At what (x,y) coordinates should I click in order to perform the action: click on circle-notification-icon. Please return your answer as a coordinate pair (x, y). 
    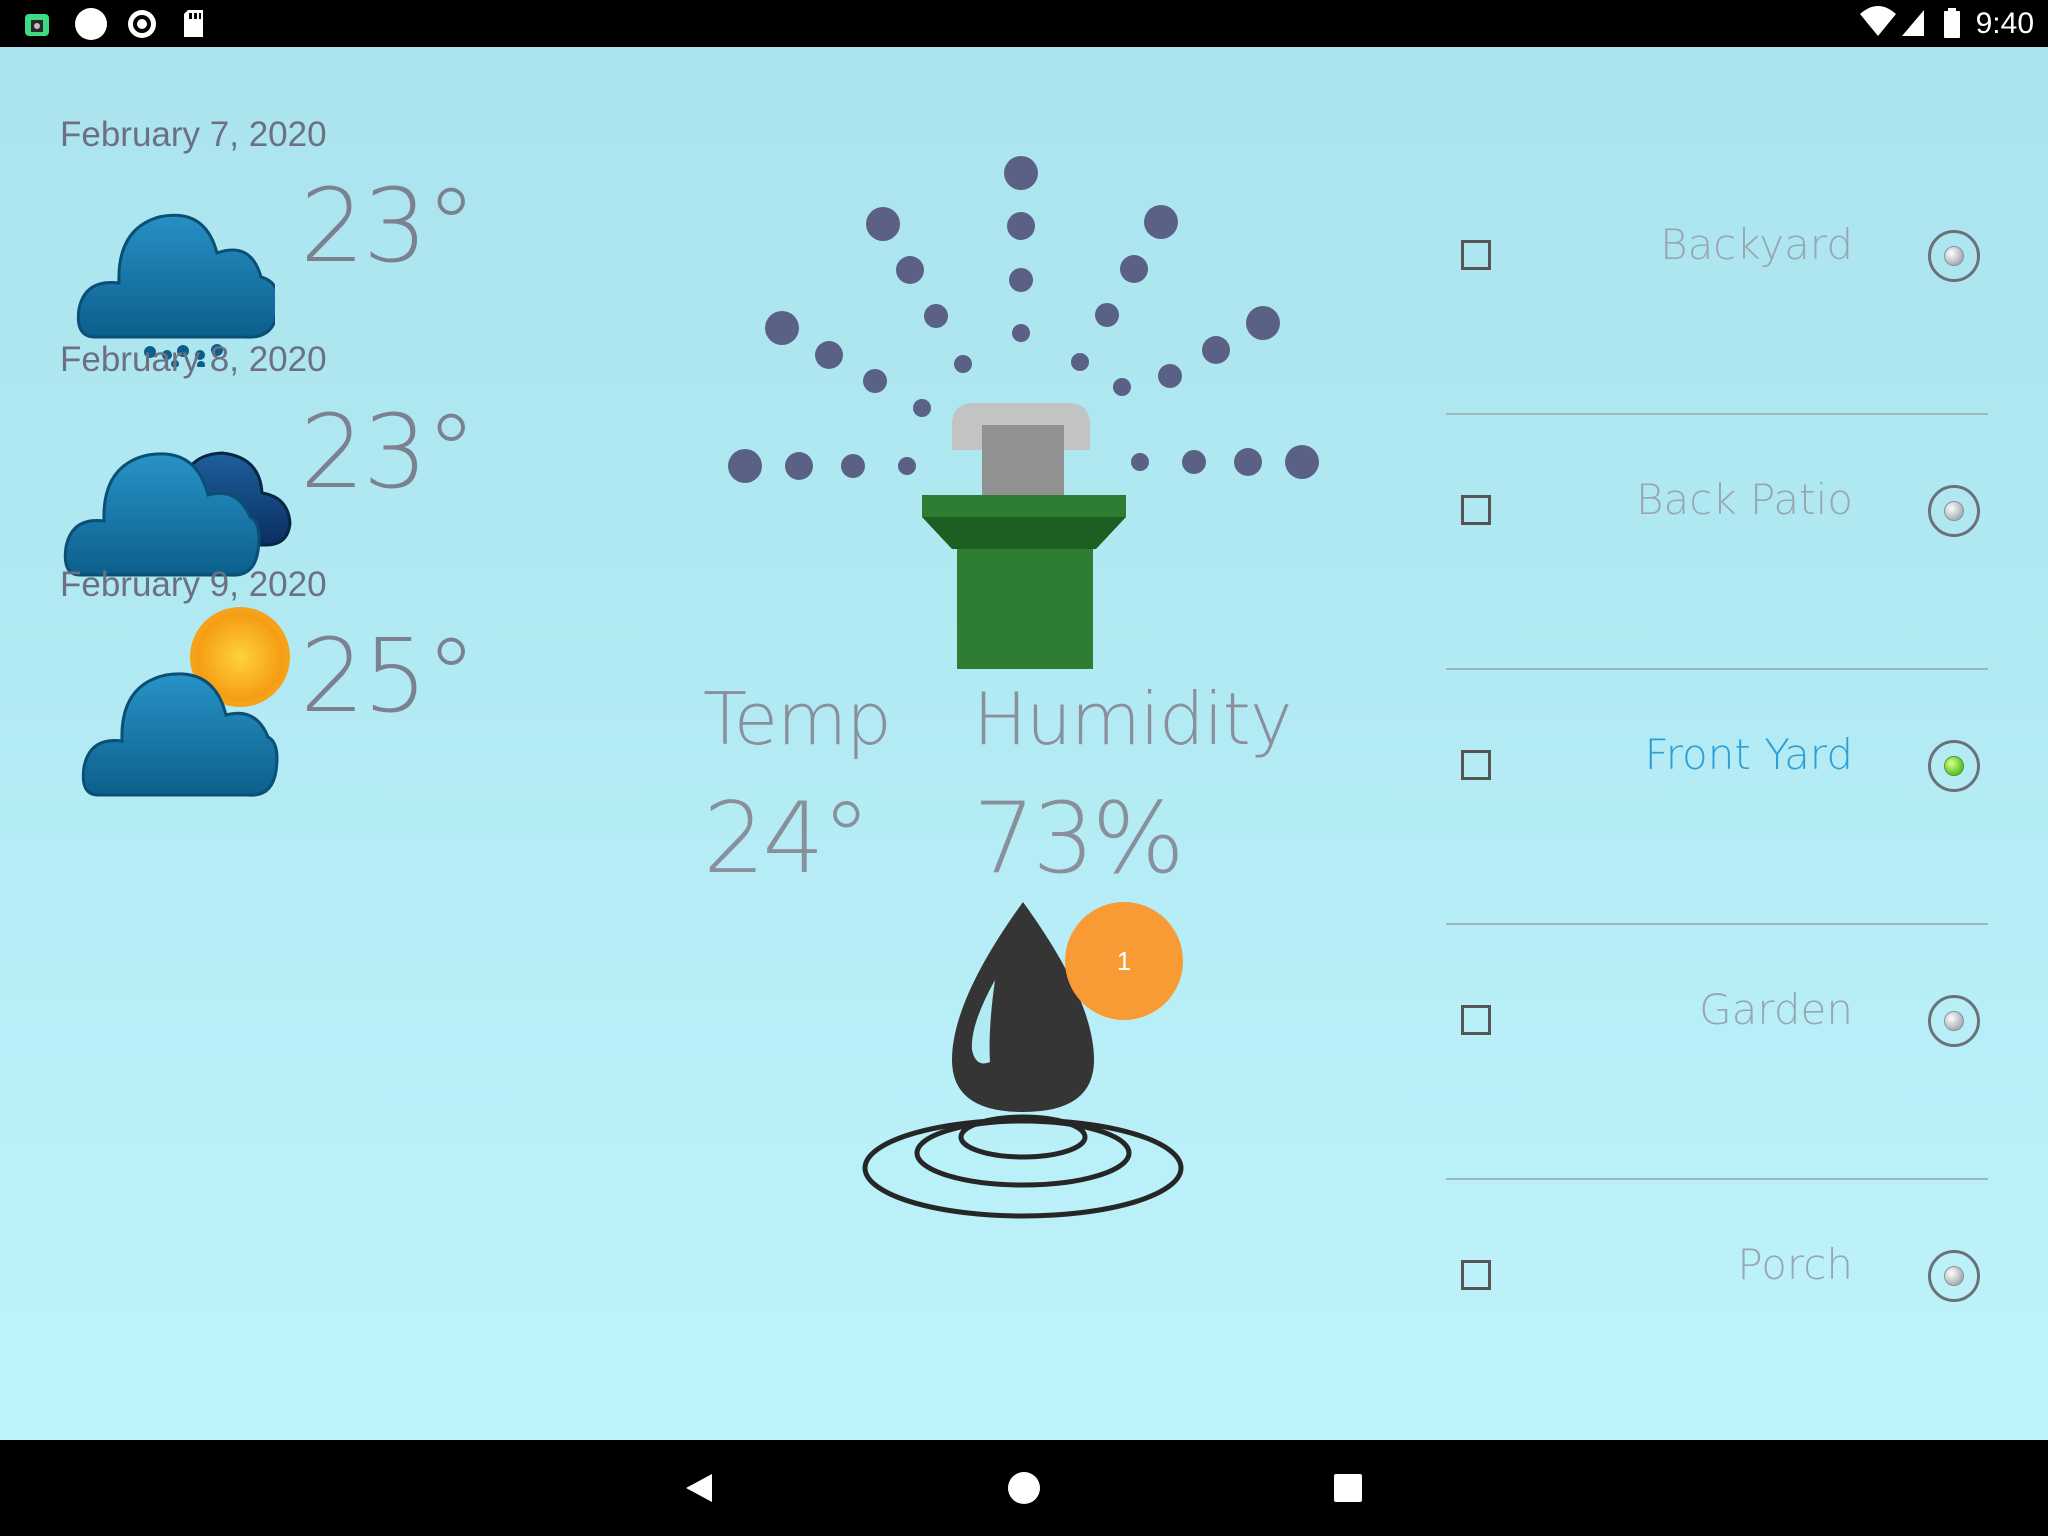
    Looking at the image, I should click on (91, 24).